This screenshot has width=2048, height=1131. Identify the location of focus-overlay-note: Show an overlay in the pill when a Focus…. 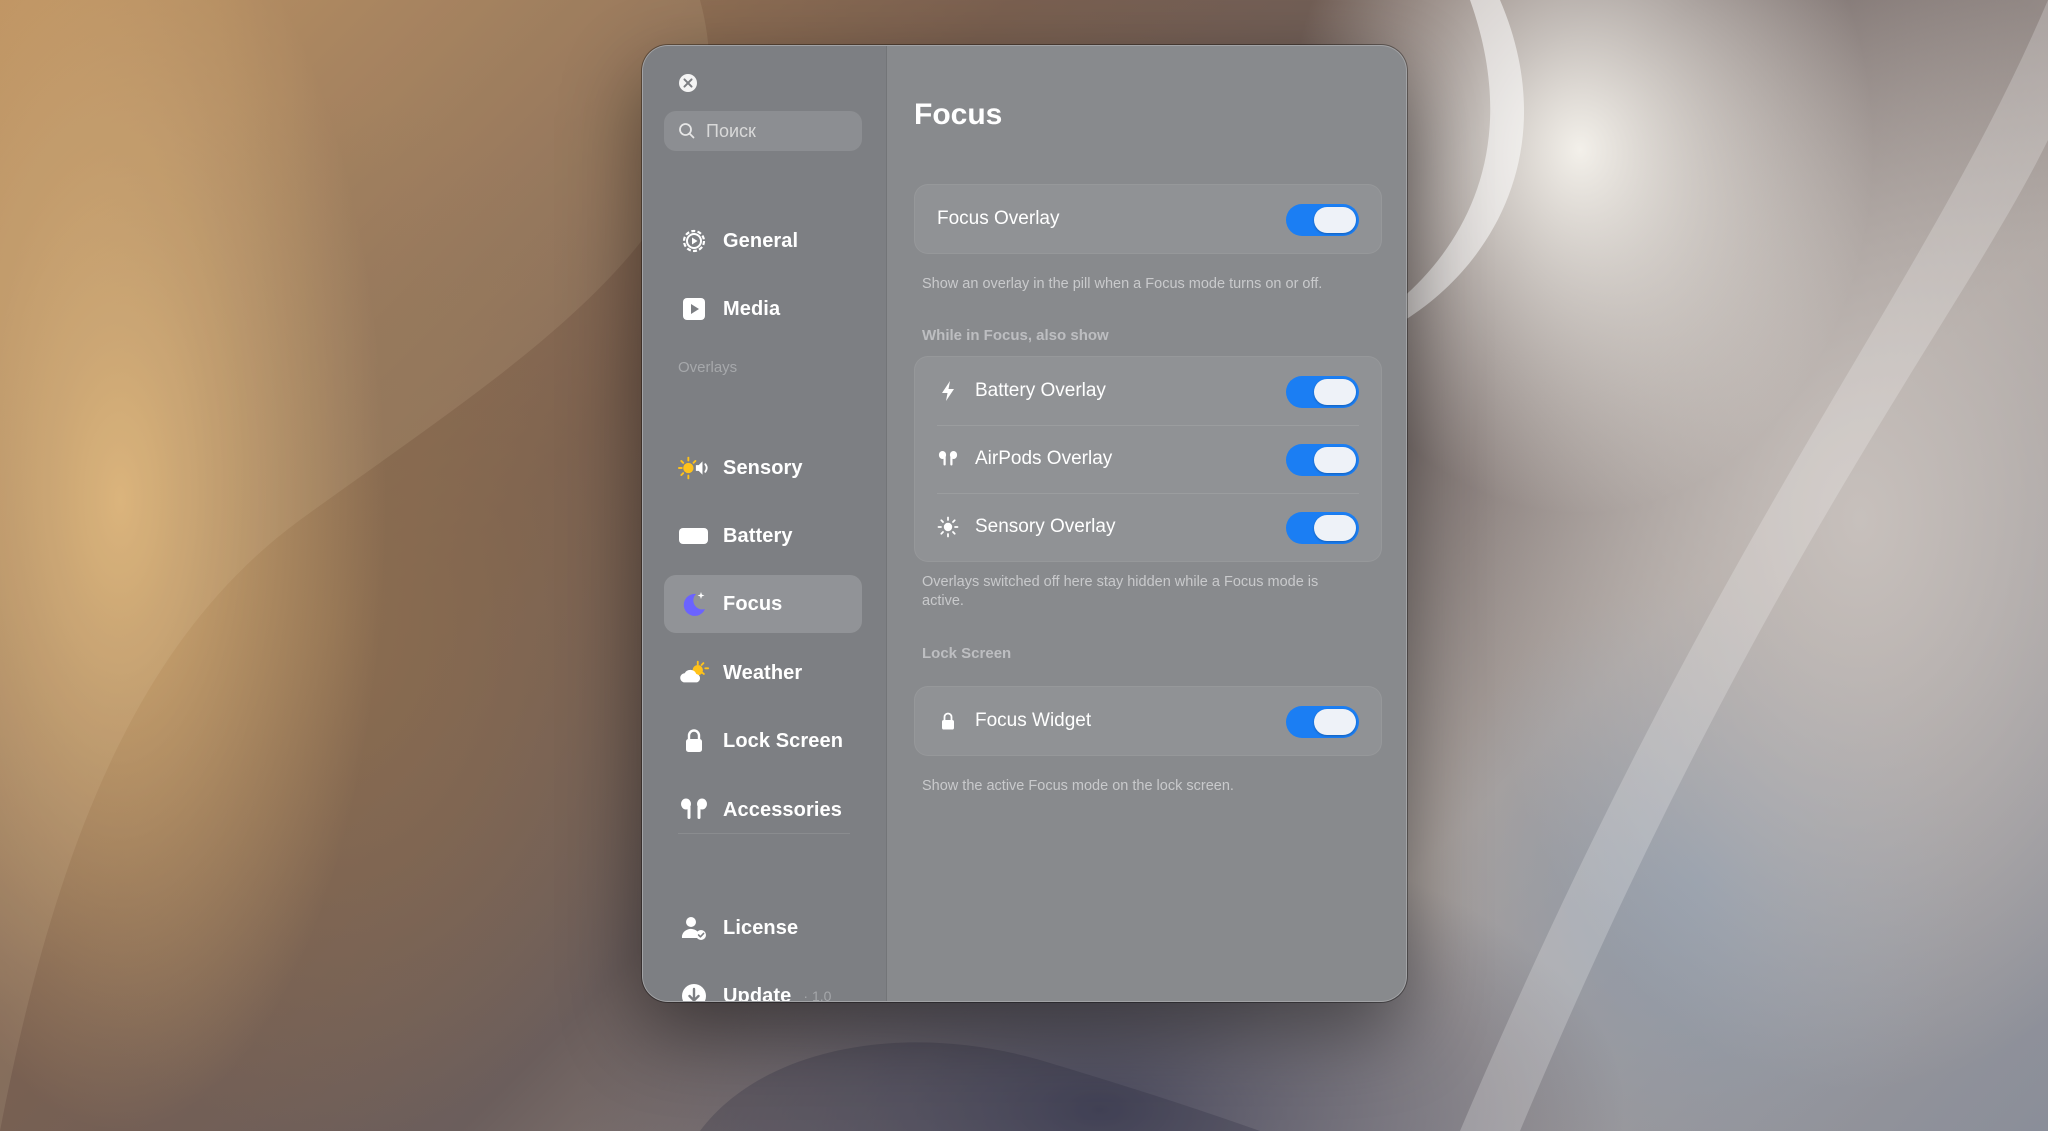
(1122, 284).